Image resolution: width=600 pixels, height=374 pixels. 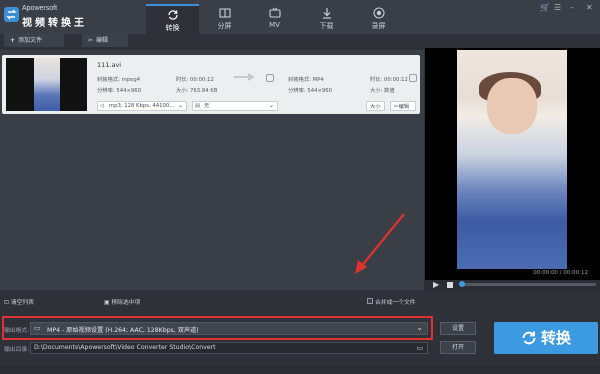 I want to click on cart-icon: 🛒, so click(x=545, y=7).